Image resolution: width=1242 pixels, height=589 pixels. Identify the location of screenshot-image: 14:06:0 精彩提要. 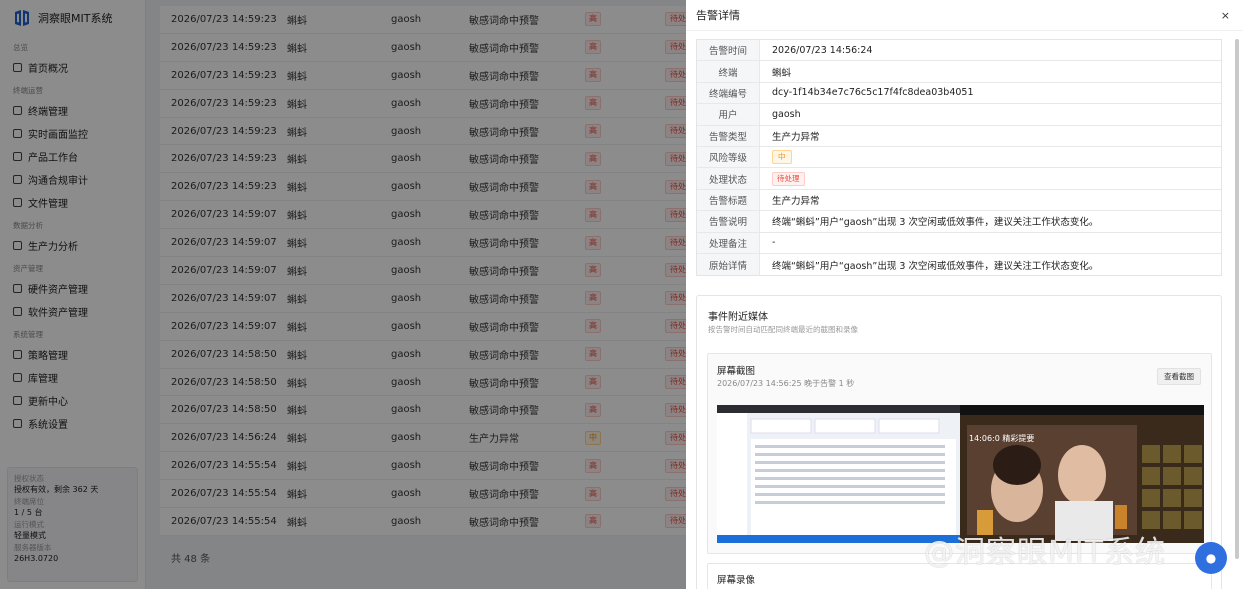
(960, 474).